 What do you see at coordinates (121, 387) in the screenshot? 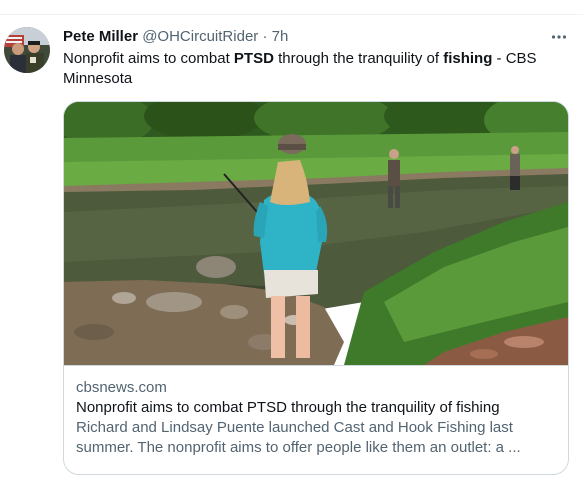
I see `card-domain: cbsnews.com` at bounding box center [121, 387].